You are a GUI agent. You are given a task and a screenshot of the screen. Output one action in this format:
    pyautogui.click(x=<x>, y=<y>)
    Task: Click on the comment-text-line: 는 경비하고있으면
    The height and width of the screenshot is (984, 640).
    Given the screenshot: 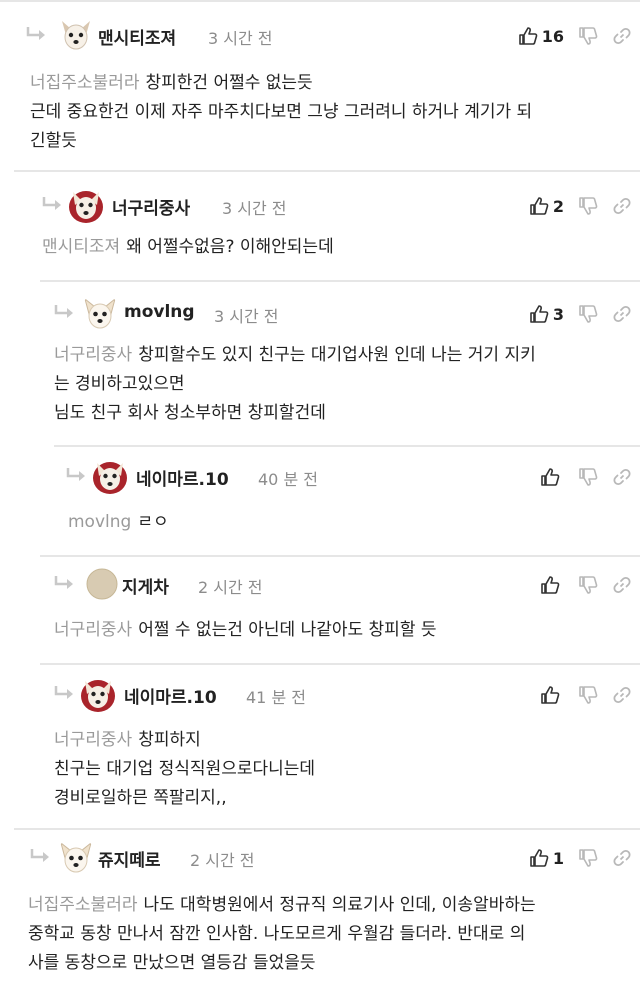 What is the action you would take?
    pyautogui.click(x=119, y=384)
    